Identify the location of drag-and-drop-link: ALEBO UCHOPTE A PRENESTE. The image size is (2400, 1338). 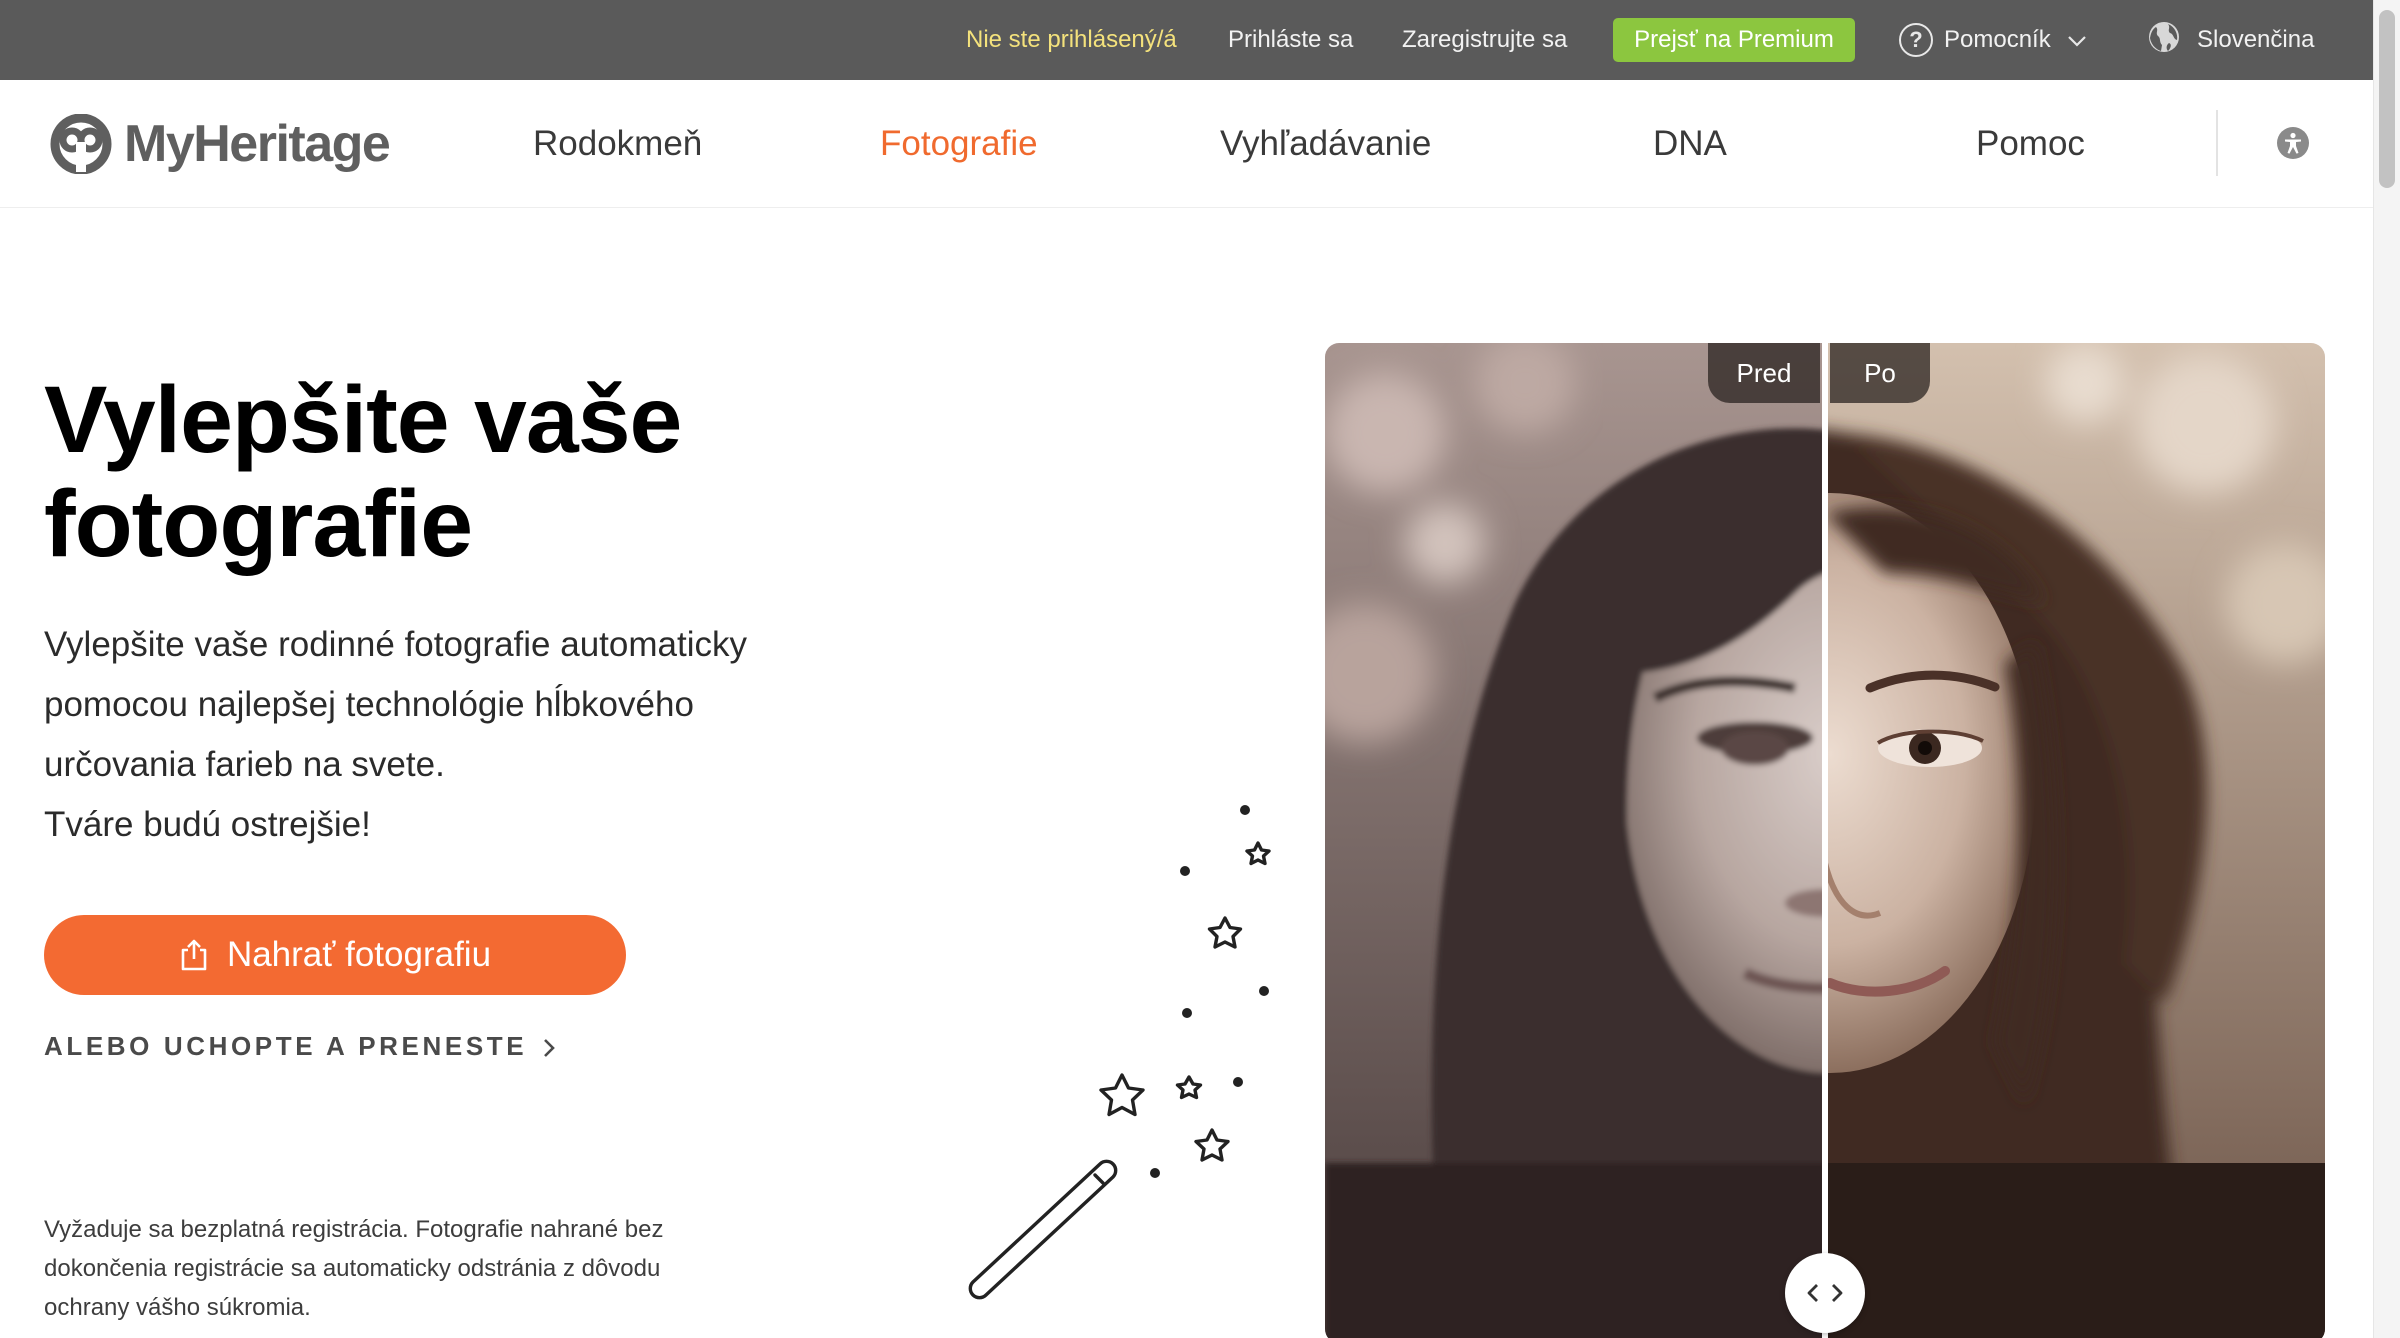
(300, 1046).